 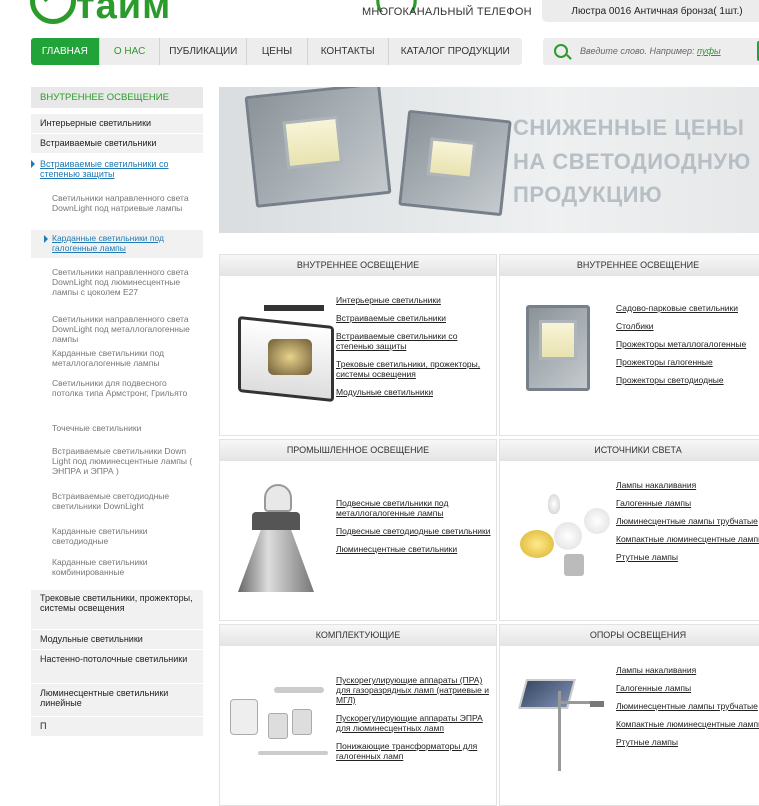 I want to click on nav-publications: ПУБЛИКАЦИИ, so click(x=204, y=51).